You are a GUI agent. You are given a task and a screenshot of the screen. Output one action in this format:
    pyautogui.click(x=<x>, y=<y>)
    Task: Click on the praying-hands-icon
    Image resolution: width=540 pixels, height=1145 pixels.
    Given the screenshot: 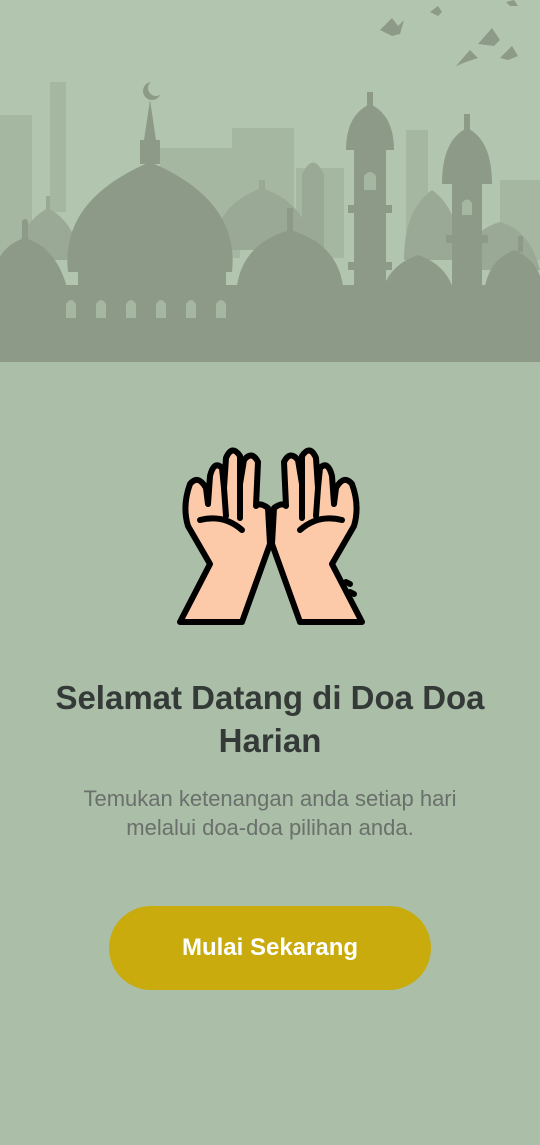 What is the action you would take?
    pyautogui.click(x=271, y=533)
    